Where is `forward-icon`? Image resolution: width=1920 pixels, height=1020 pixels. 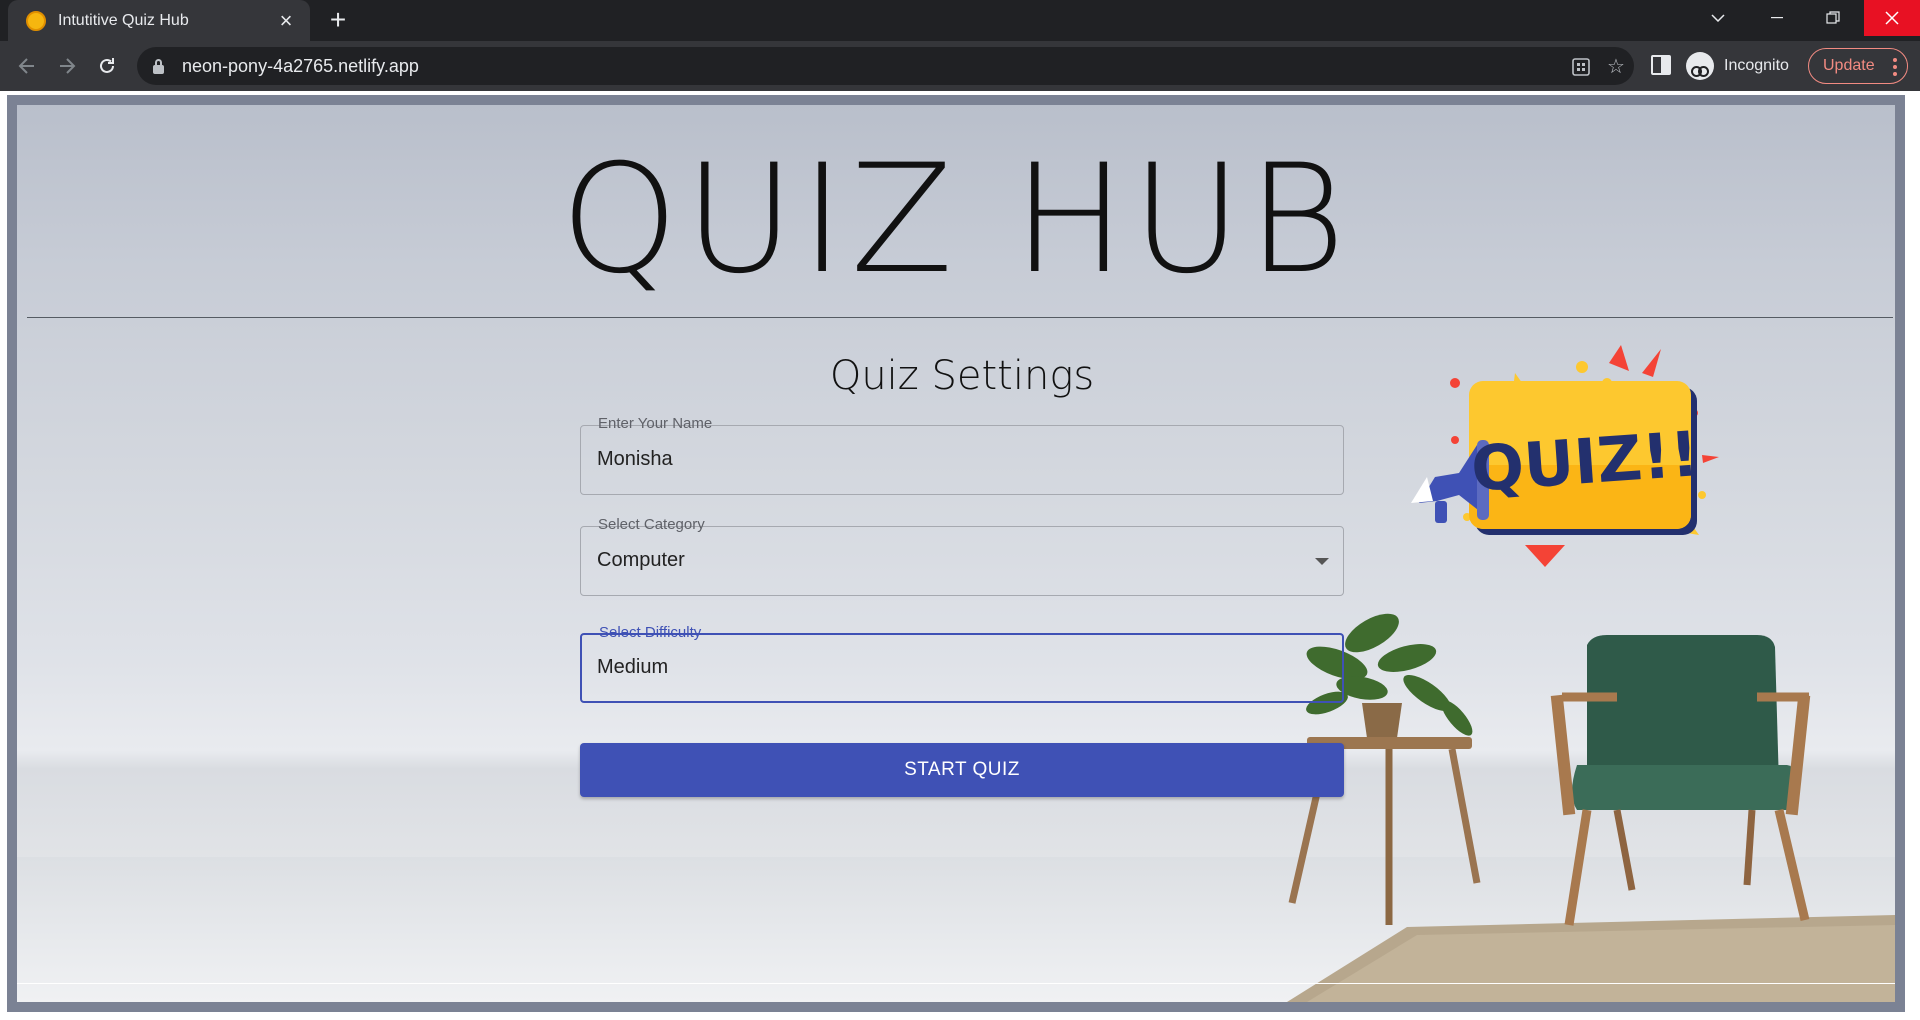
forward-icon is located at coordinates (68, 66).